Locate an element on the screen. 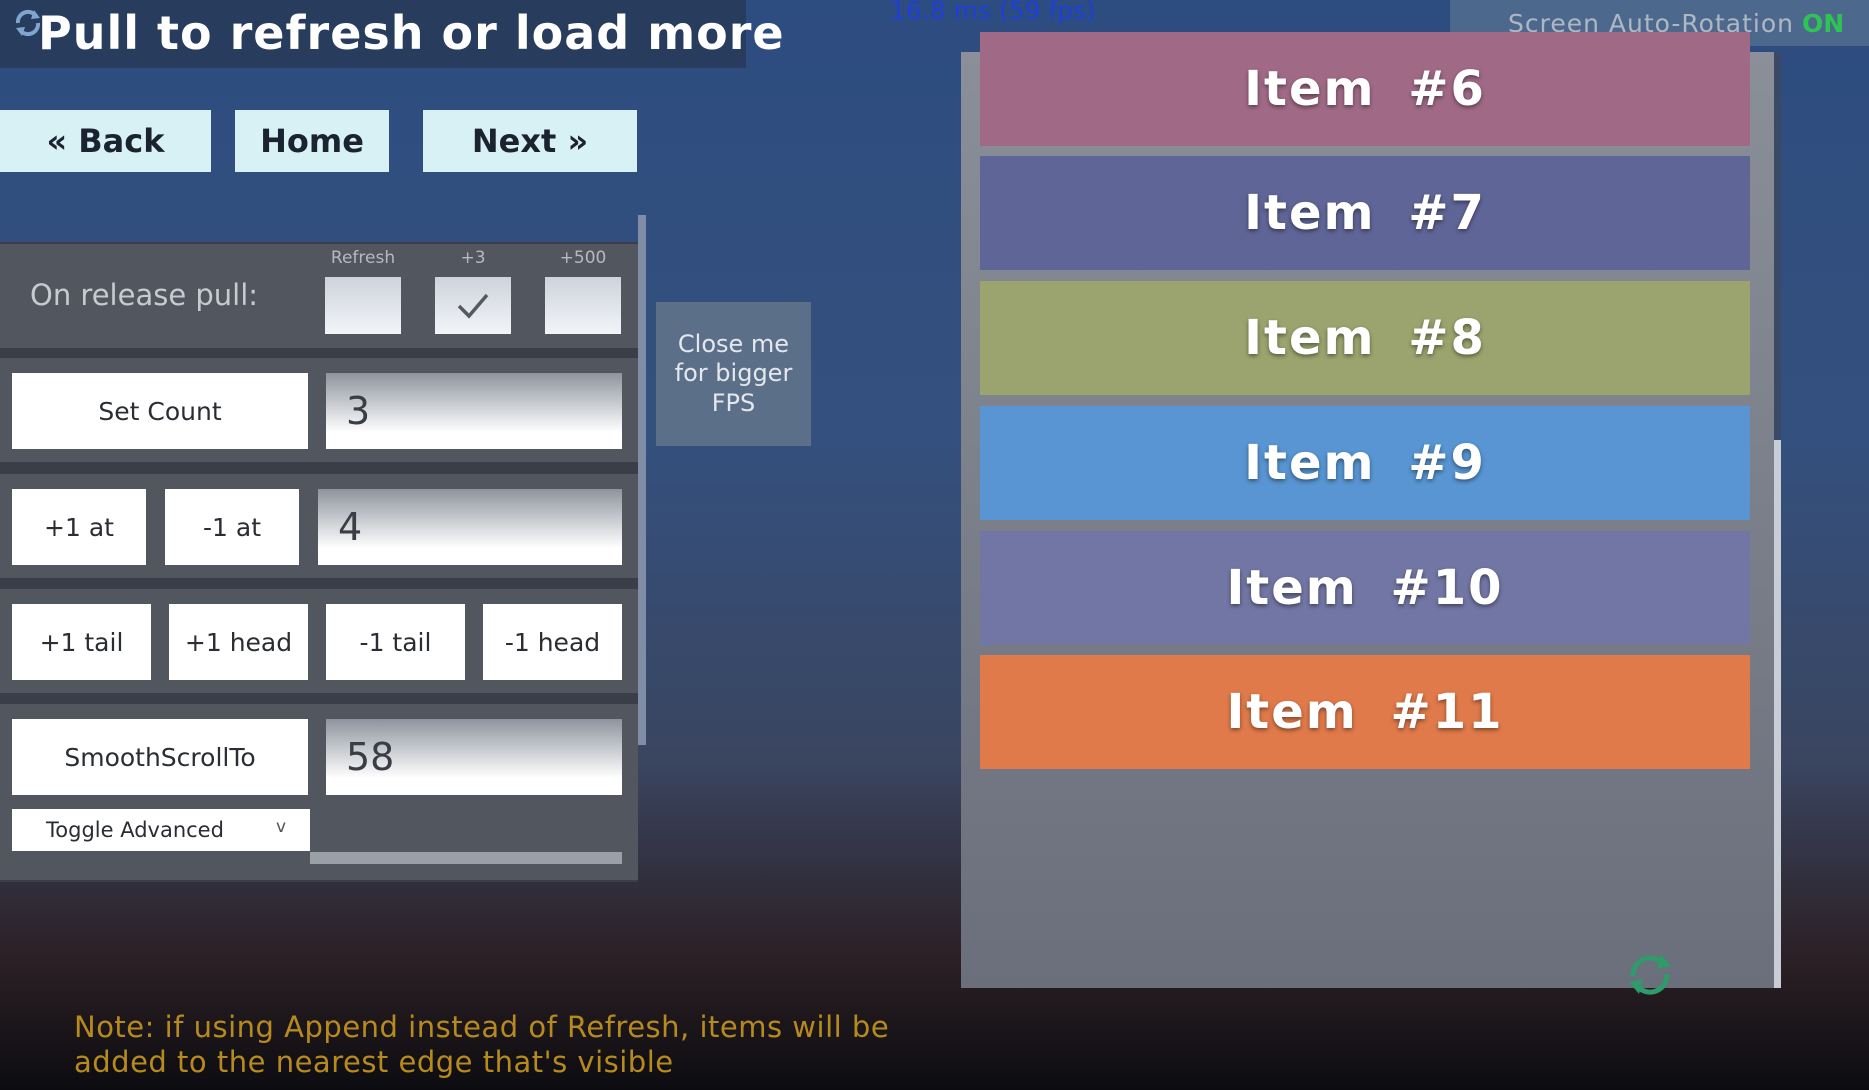 This screenshot has width=1869, height=1090. home-button: Home is located at coordinates (312, 141).